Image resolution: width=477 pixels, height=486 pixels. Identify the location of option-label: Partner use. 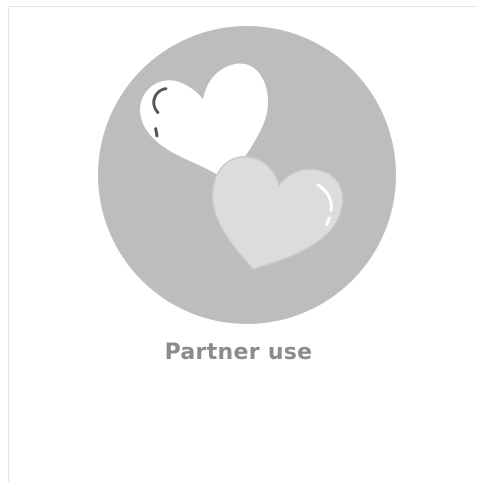
(238, 352).